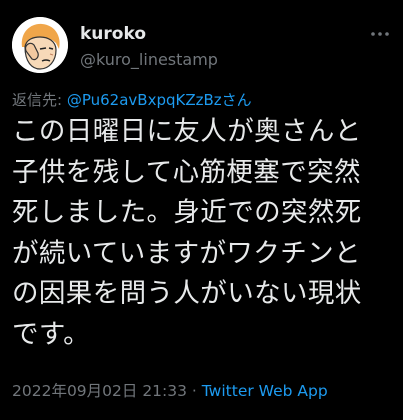 The width and height of the screenshot is (403, 420). I want to click on reply-mention-link: @Pu62avBxpqKZzBzさん, so click(159, 100).